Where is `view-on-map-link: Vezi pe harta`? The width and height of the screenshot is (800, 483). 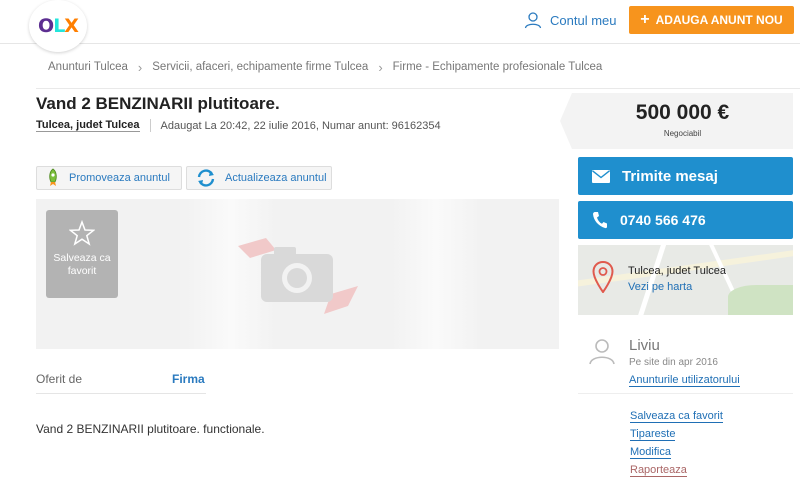
view-on-map-link: Vezi pe harta is located at coordinates (660, 287).